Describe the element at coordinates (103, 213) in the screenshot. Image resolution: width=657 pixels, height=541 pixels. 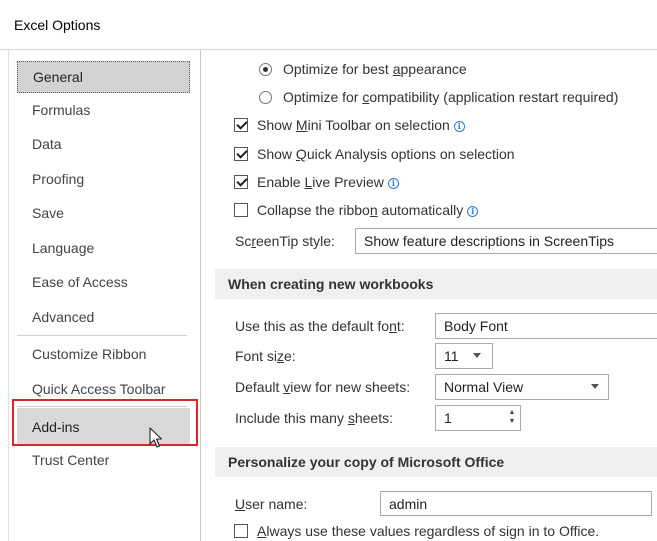
I see `sidebar-item-save: Save` at that location.